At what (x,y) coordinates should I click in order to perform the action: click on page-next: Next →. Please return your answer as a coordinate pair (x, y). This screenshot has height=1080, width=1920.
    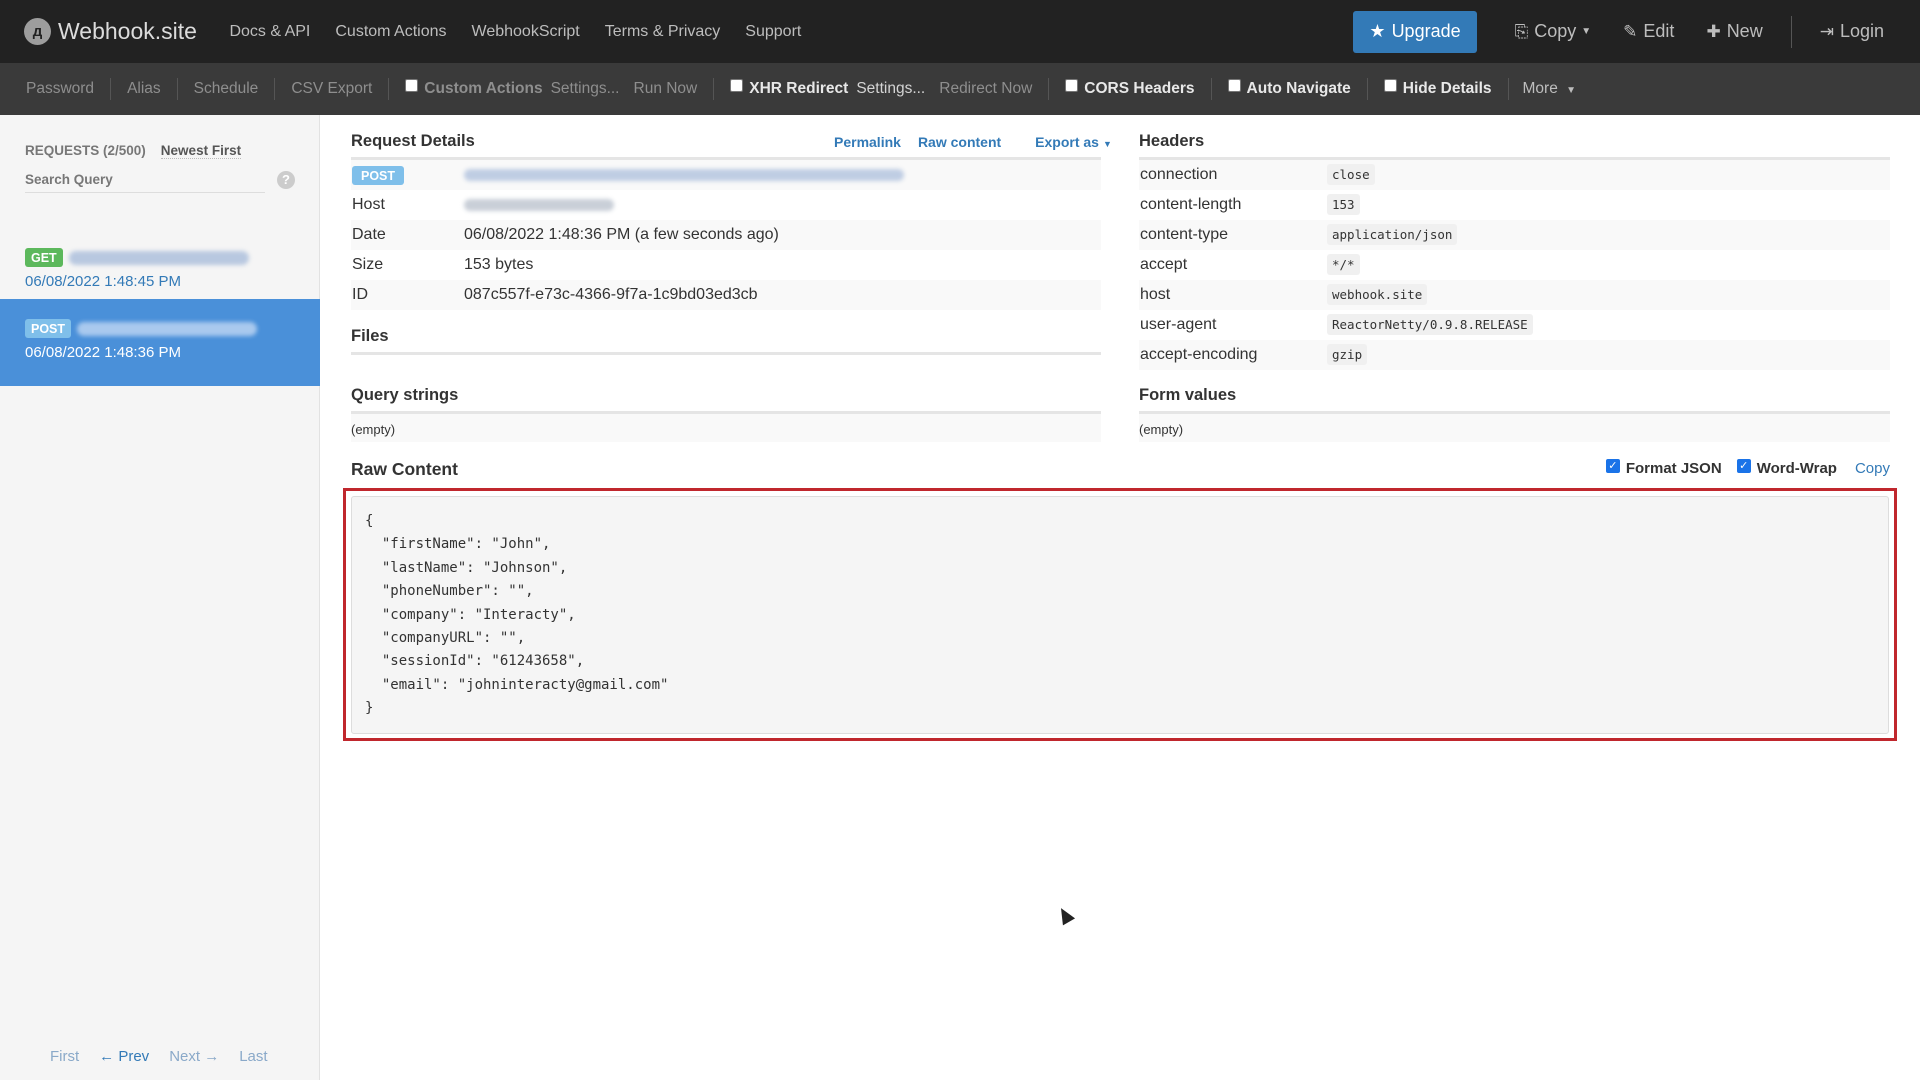
    Looking at the image, I should click on (194, 1056).